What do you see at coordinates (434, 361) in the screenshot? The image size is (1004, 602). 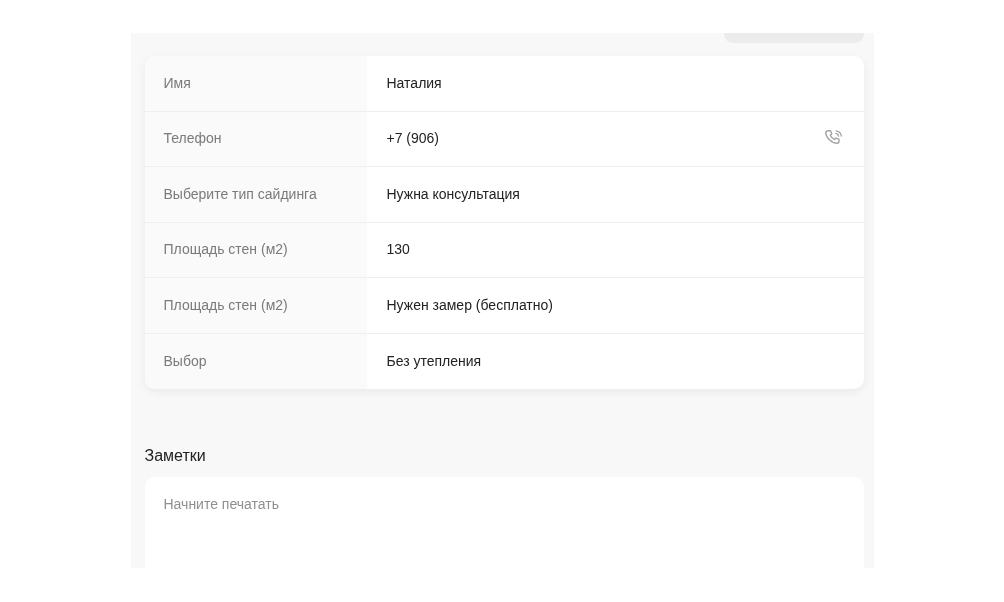 I see `field-value: Без утепления` at bounding box center [434, 361].